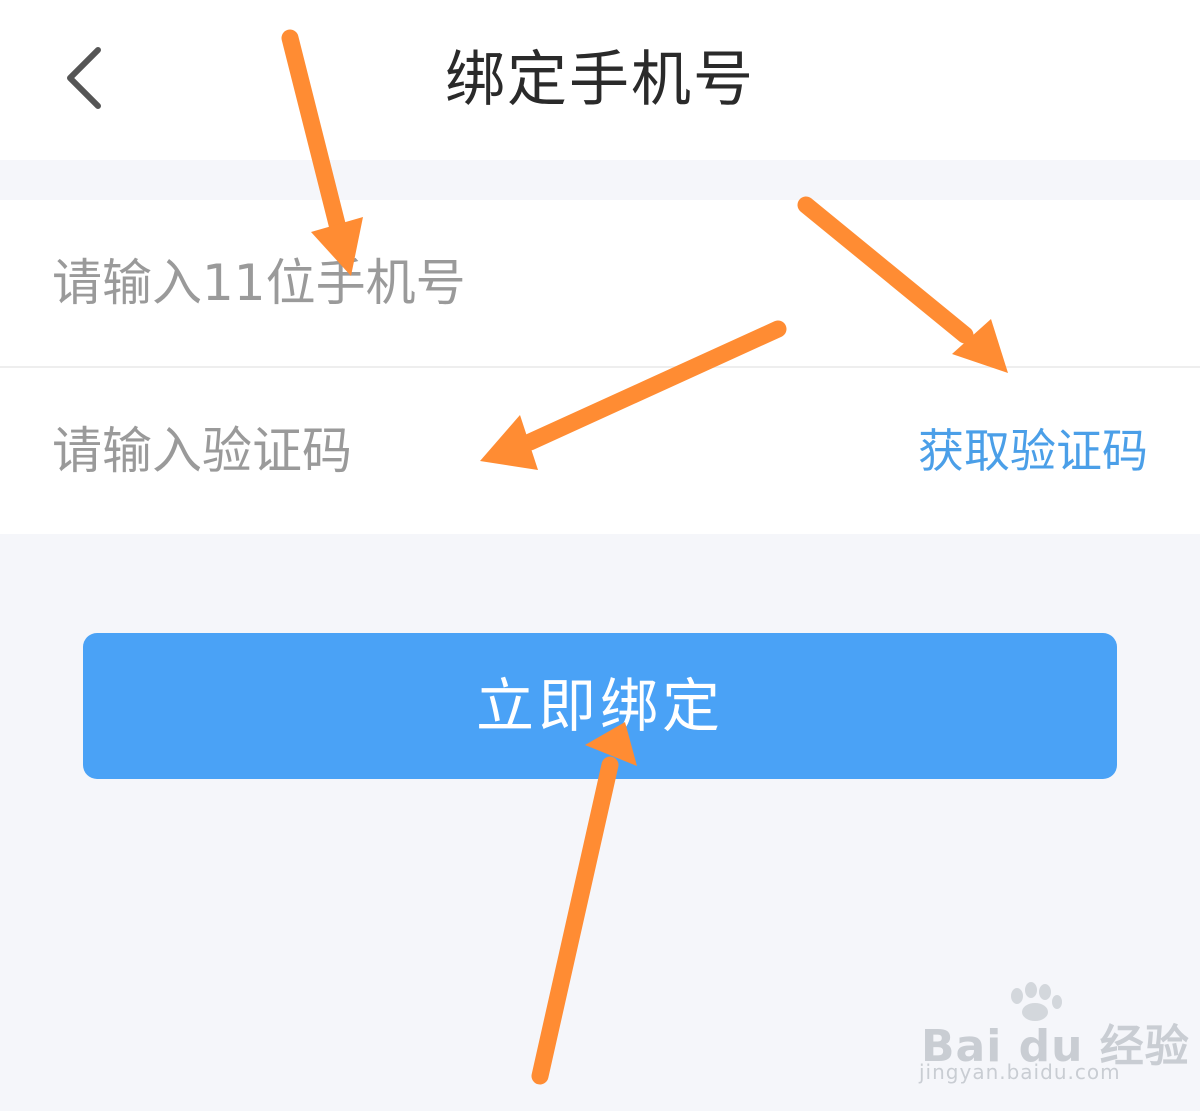 The width and height of the screenshot is (1200, 1111). Describe the element at coordinates (600, 706) in the screenshot. I see `bind-now-button: 立即绑定` at that location.